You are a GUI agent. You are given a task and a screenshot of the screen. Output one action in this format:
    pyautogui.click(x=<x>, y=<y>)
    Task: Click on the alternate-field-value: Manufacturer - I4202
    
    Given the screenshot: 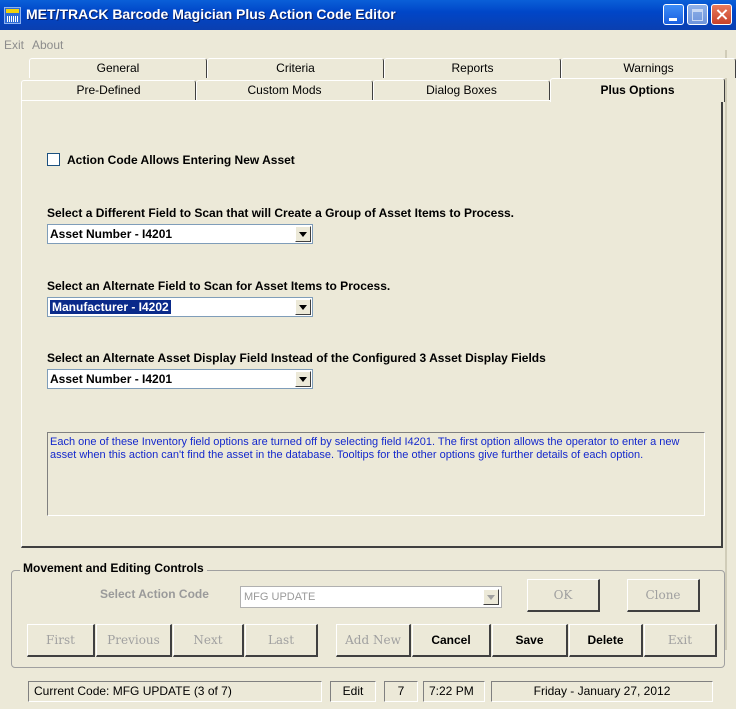 What is the action you would take?
    pyautogui.click(x=110, y=307)
    